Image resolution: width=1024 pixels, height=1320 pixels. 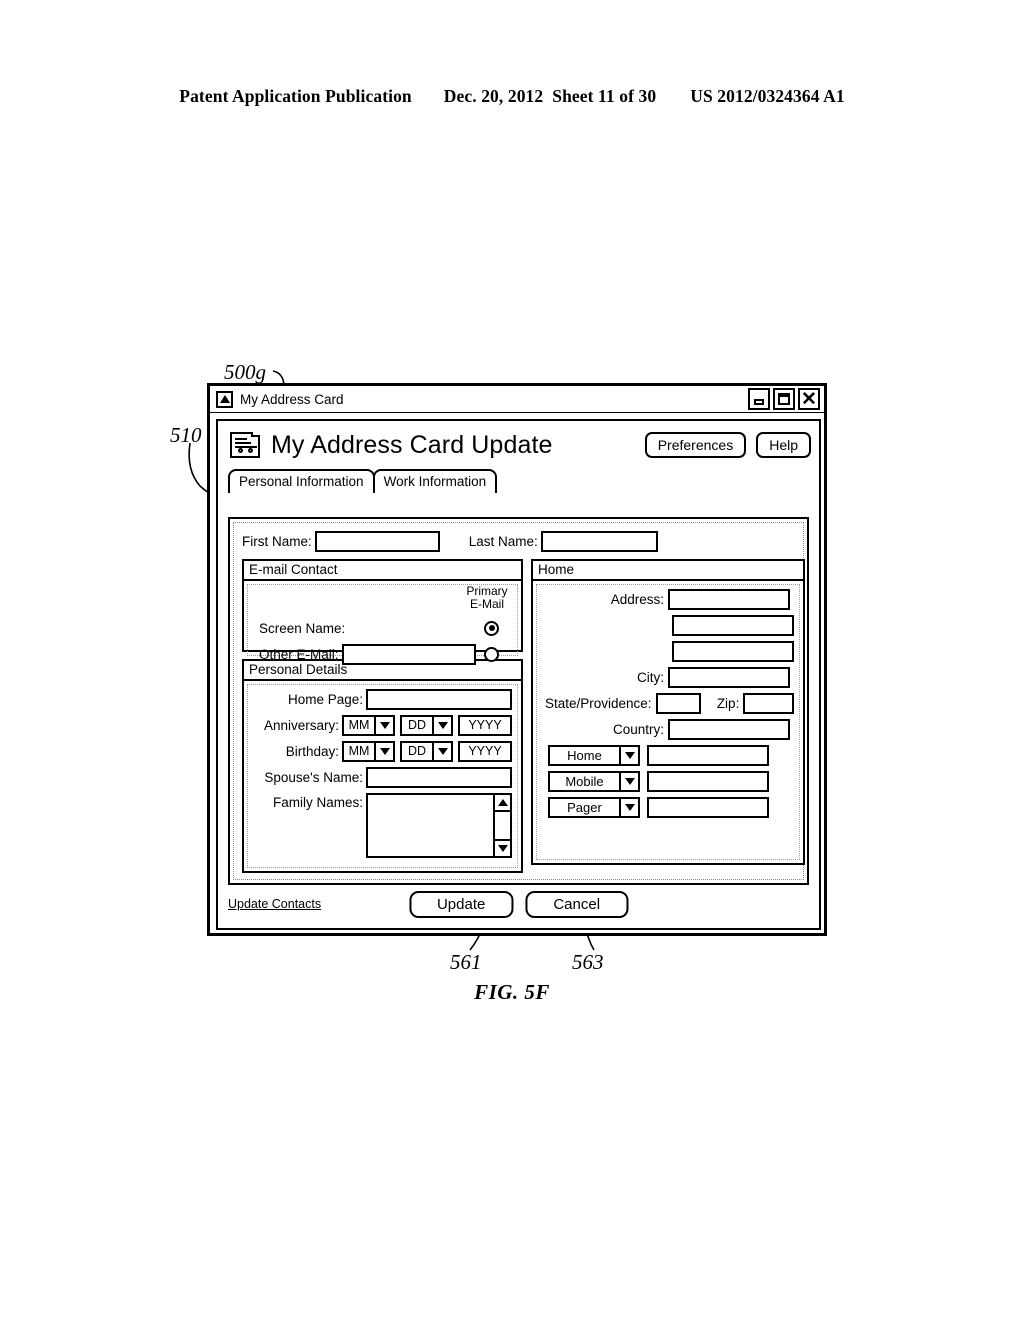 I want to click on maximize-icon, so click(x=784, y=399).